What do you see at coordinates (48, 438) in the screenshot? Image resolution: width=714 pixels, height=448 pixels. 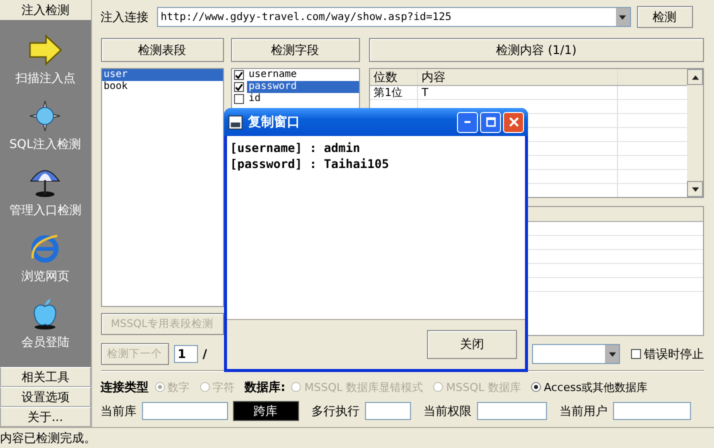 I see `status-text: 内容已检测完成。` at bounding box center [48, 438].